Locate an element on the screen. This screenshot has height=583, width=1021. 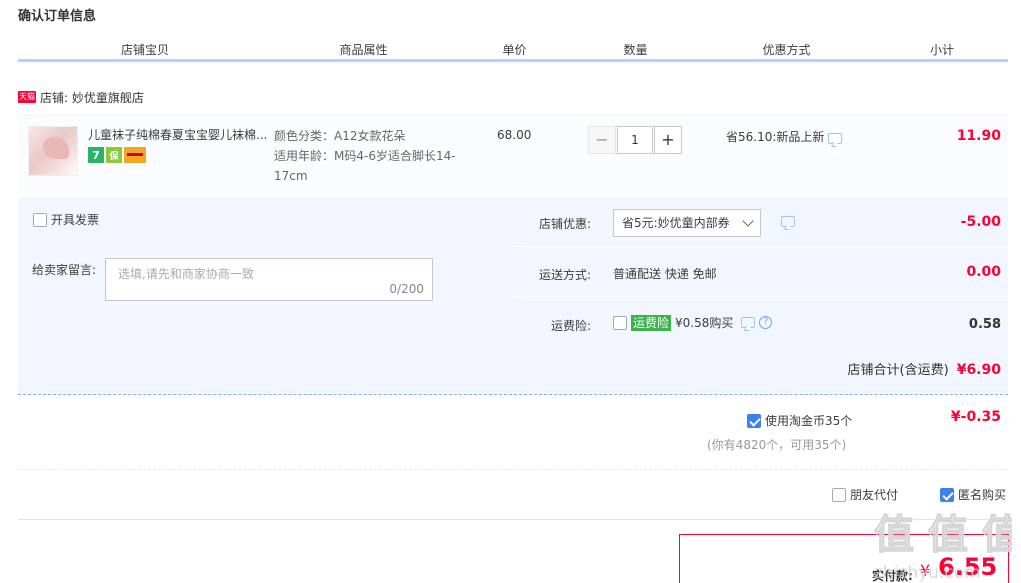
shipping-method: 普通配送 快递 免邮 is located at coordinates (665, 274).